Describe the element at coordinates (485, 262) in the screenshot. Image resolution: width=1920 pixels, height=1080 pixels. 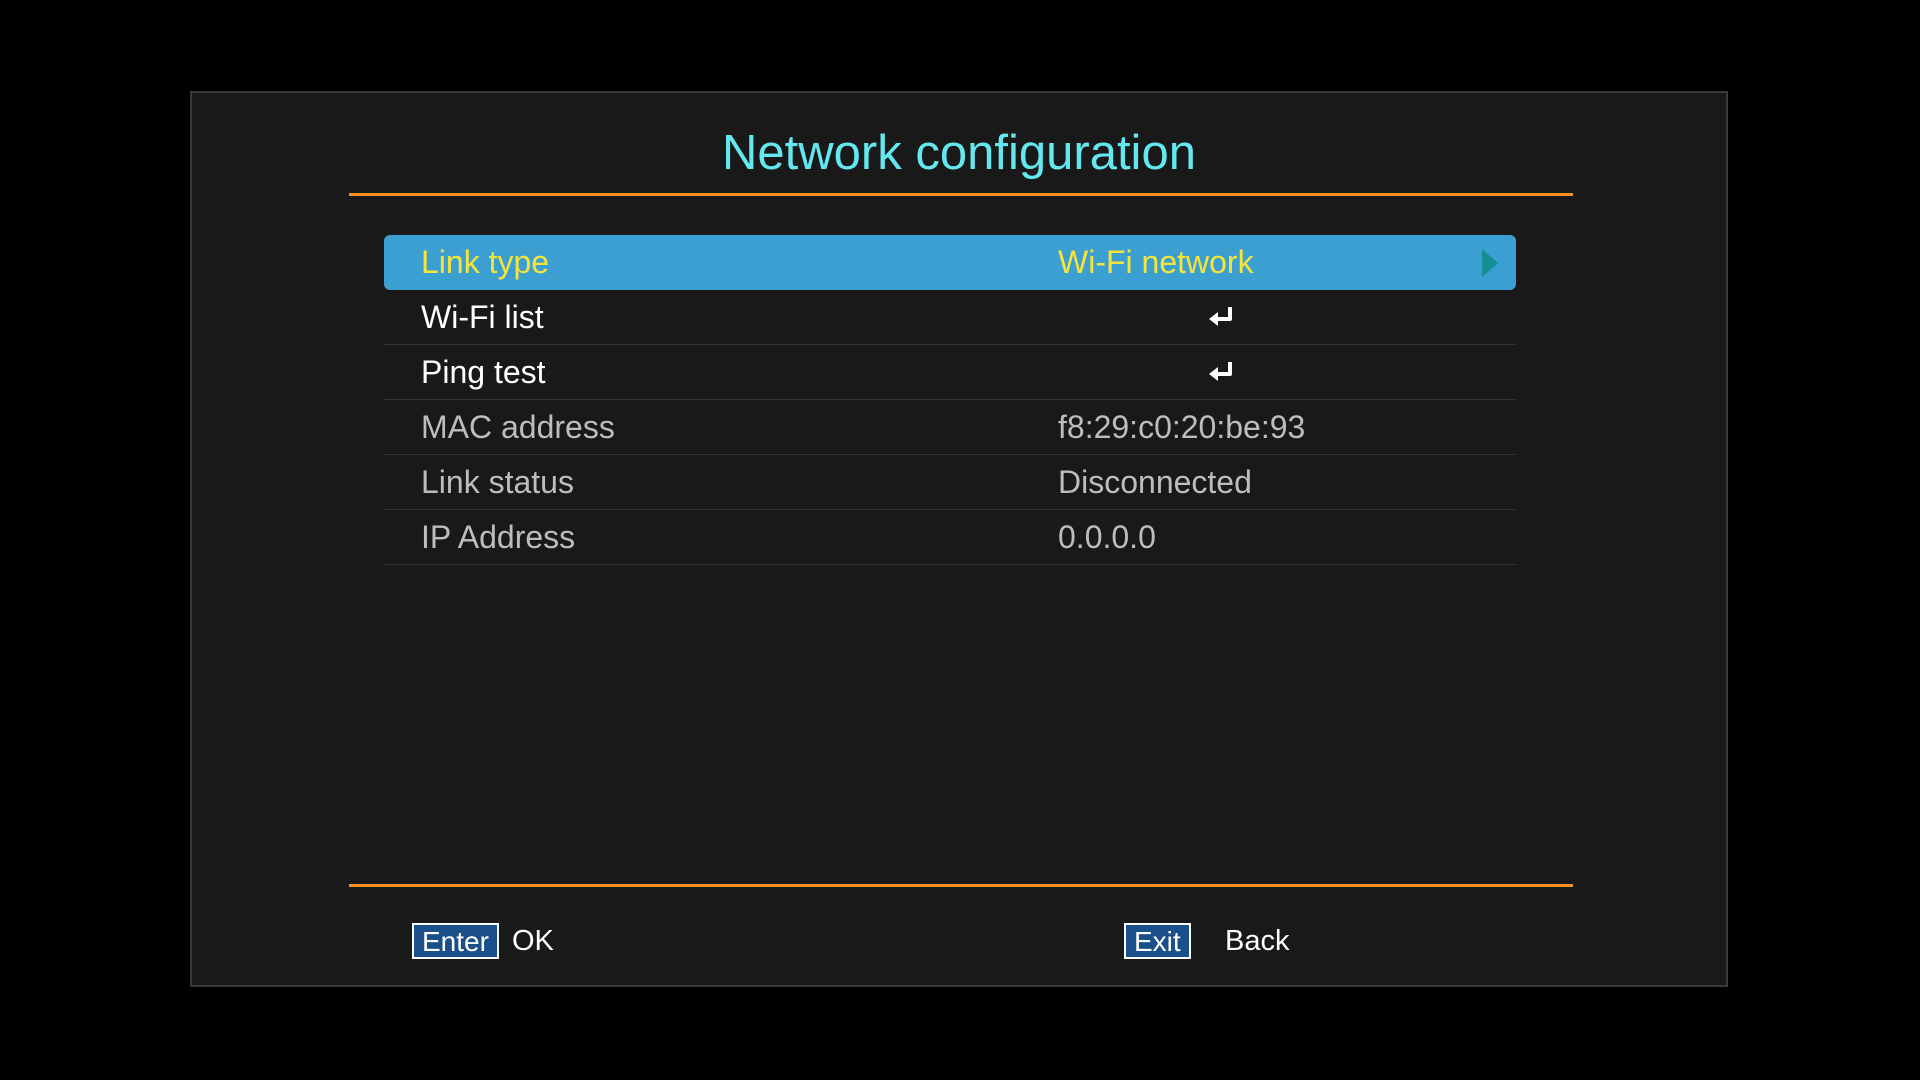
I see `menu-item-label: Link type` at that location.